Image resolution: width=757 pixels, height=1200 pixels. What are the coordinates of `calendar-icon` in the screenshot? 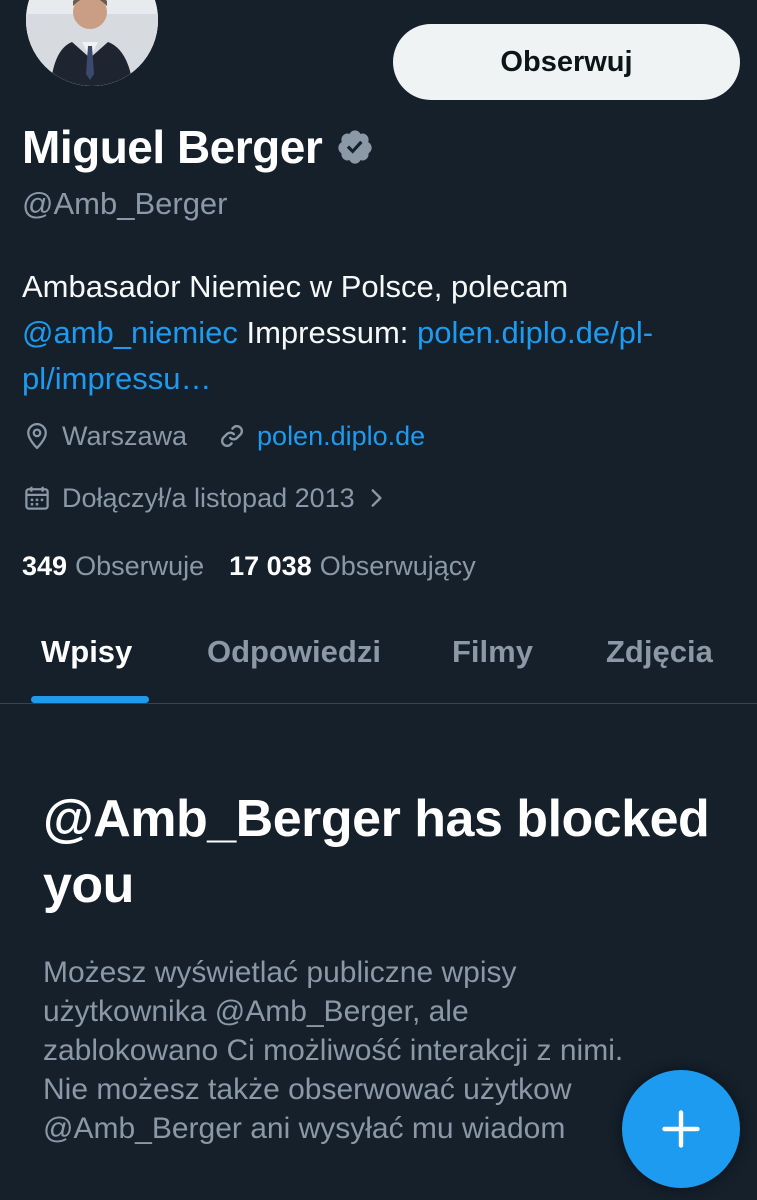 It's located at (37, 498).